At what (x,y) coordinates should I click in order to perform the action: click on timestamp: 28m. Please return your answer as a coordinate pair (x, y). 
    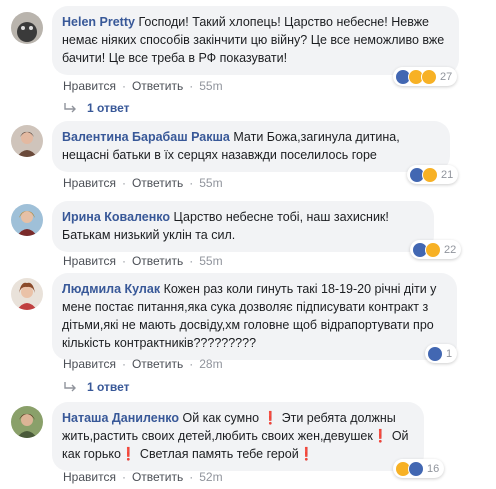
    Looking at the image, I should click on (210, 364).